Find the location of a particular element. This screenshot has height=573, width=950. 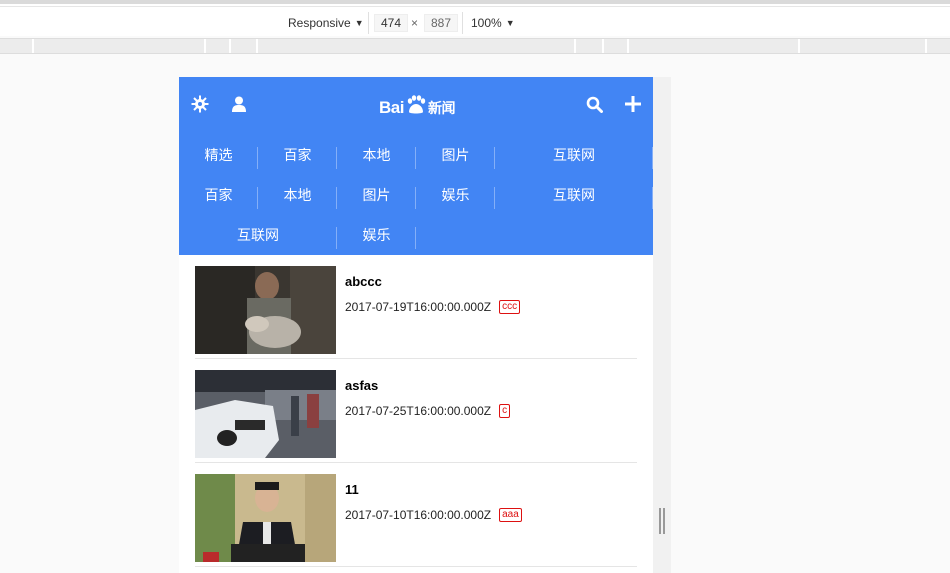

news-tag: ccc is located at coordinates (510, 307).